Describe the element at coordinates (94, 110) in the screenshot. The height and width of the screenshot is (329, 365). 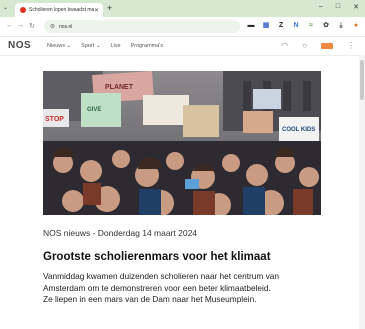
I see `sign-give: GIVE` at that location.